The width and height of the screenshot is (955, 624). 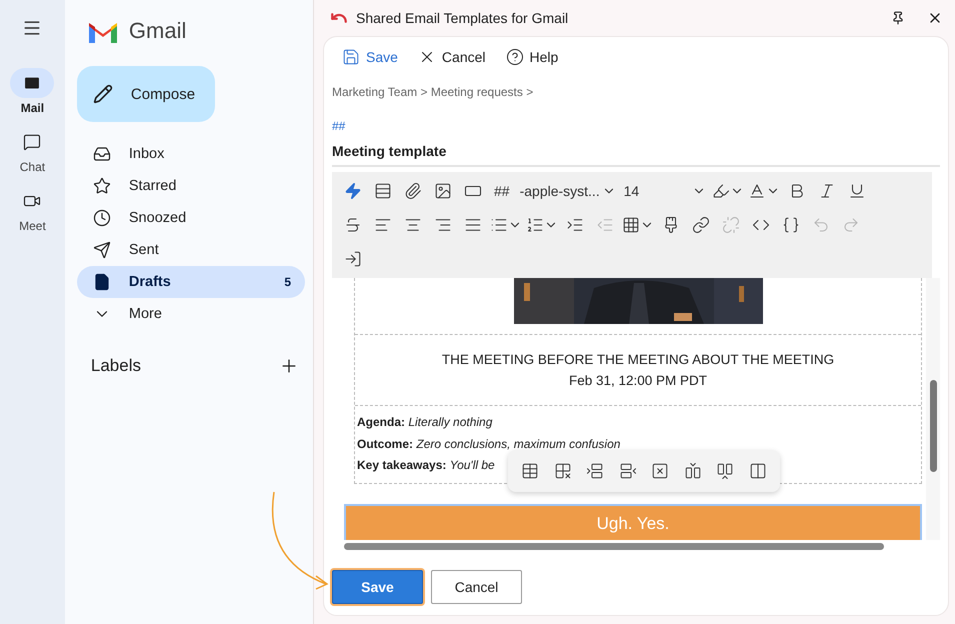 I want to click on detail-line: Outcome: Zero conclusions, maximum confusion, so click(x=488, y=444).